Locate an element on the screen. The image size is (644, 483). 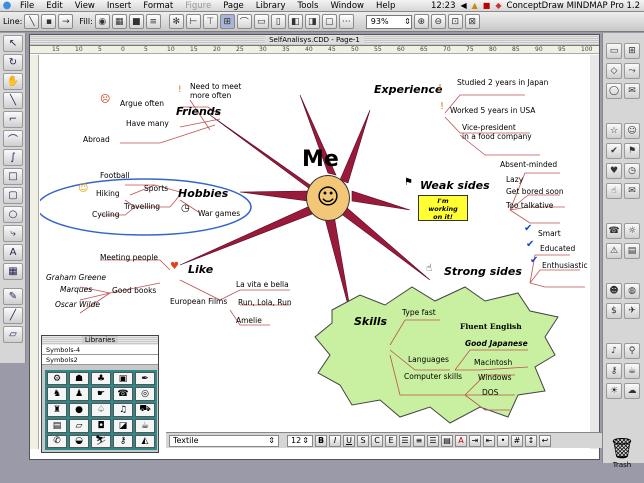
symbol-plane-icon: ✈ is located at coordinates (632, 311).